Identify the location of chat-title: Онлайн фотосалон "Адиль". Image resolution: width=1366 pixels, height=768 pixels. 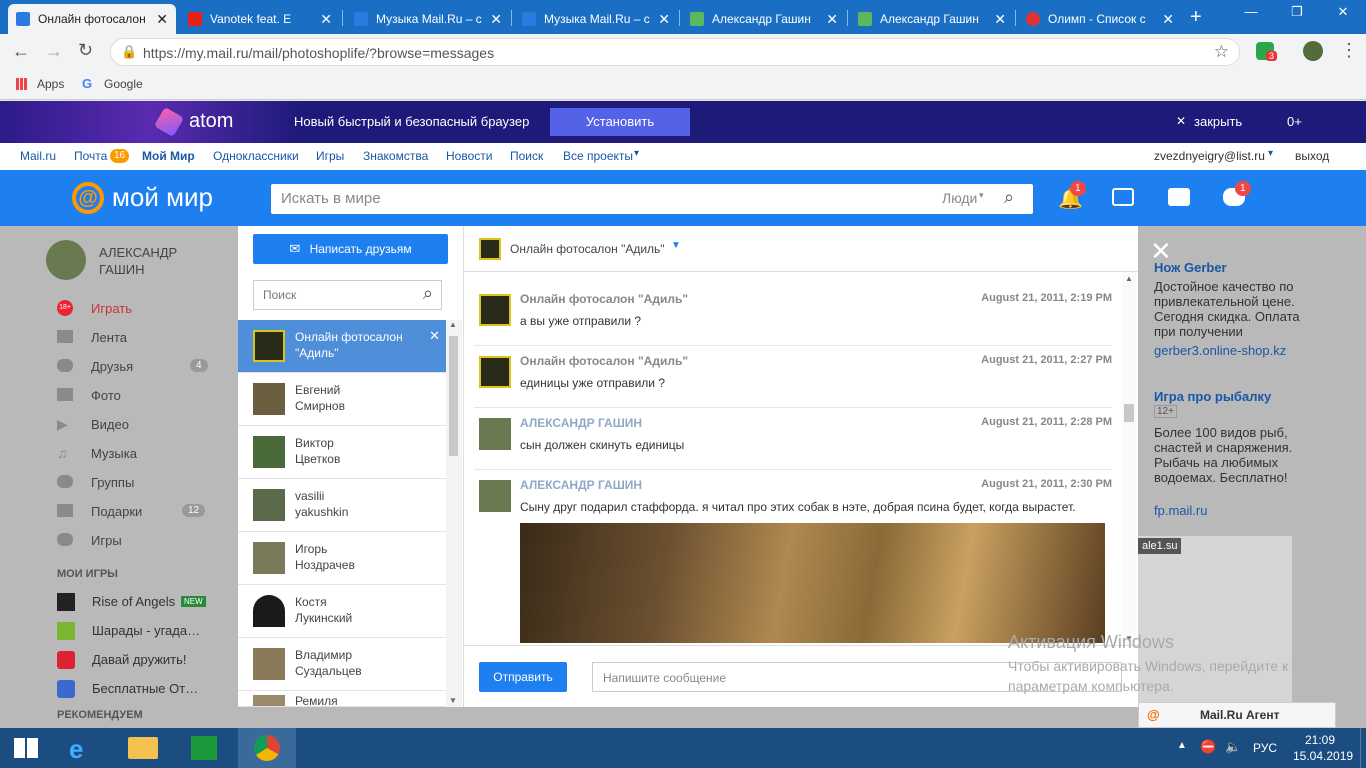
(587, 249).